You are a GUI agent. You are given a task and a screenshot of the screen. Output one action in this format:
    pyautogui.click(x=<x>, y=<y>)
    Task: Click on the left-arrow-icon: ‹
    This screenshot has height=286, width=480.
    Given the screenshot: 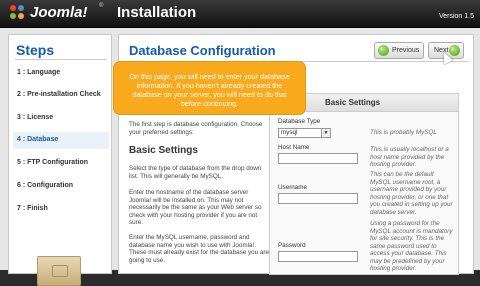 What is the action you would take?
    pyautogui.click(x=383, y=50)
    